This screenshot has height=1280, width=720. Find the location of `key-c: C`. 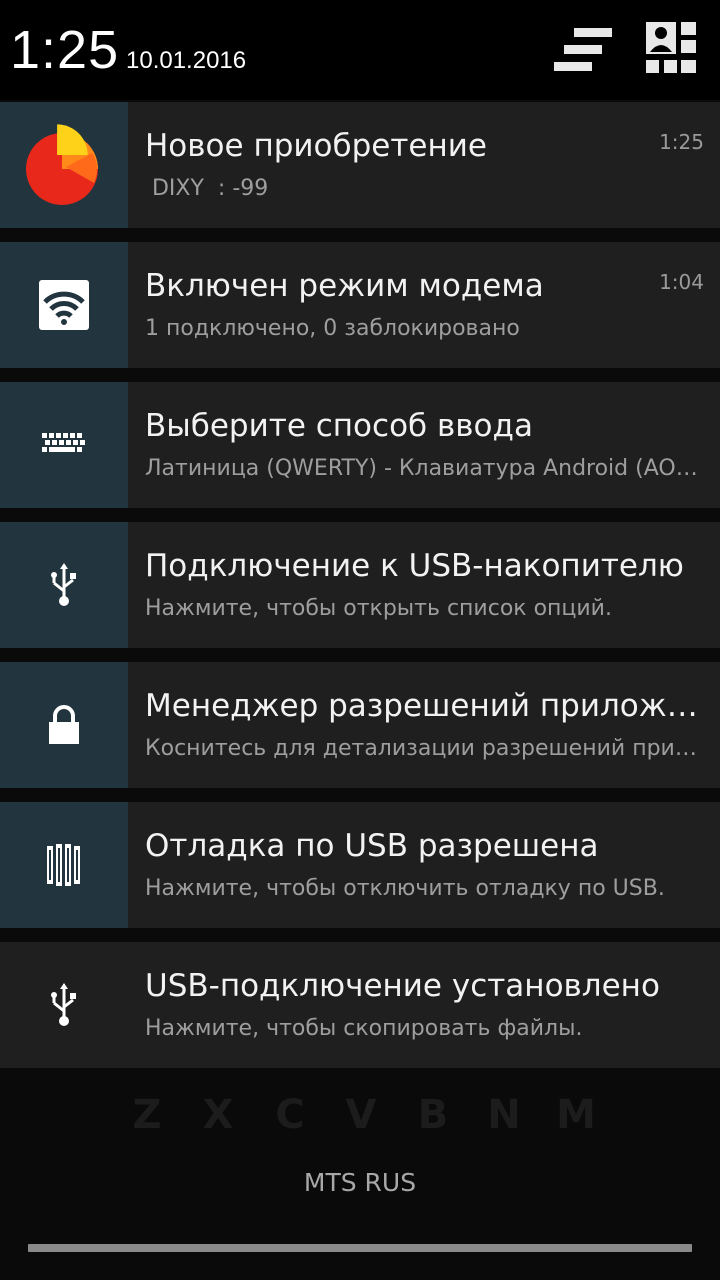

key-c: C is located at coordinates (290, 1115).